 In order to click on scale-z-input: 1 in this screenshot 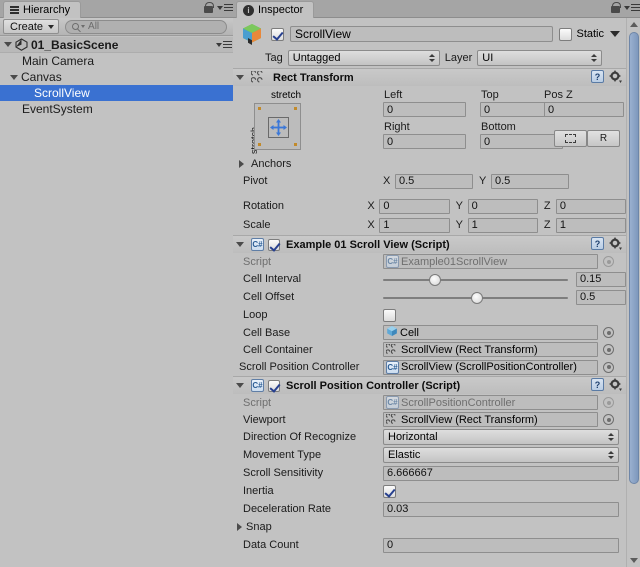, I will do `click(590, 225)`.